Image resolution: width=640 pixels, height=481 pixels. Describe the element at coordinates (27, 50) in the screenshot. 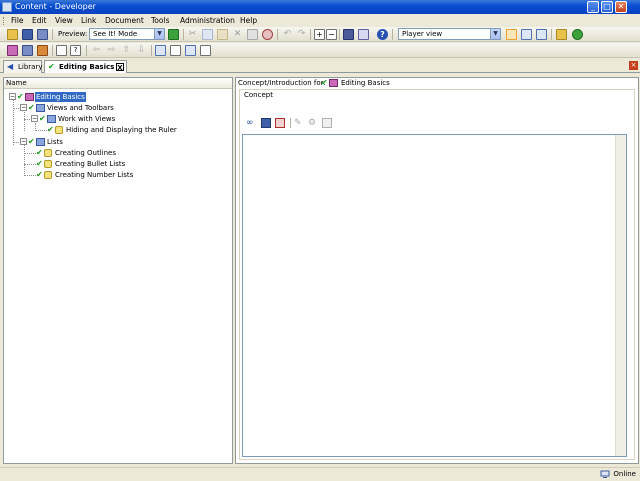

I see `new-section-icon` at that location.